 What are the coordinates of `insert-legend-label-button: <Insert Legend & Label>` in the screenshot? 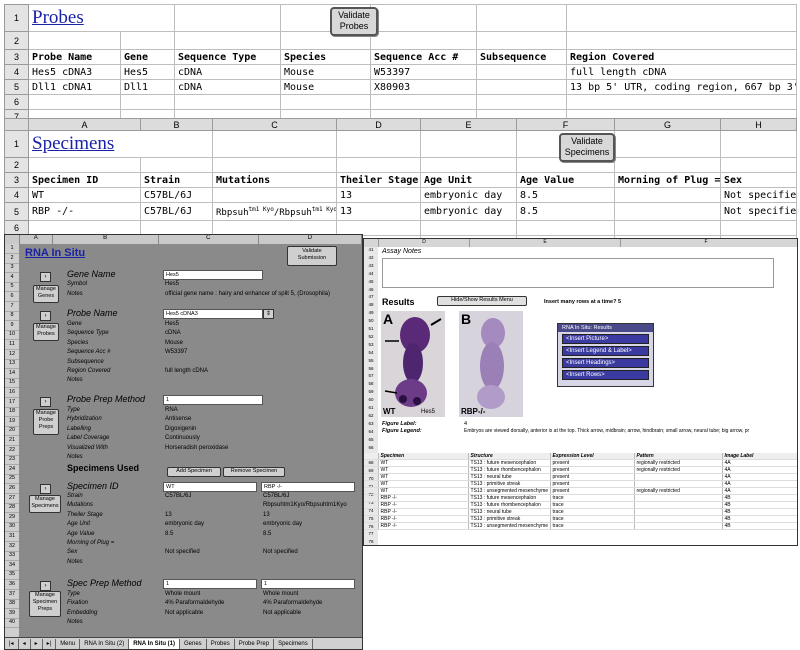 It's located at (605, 351).